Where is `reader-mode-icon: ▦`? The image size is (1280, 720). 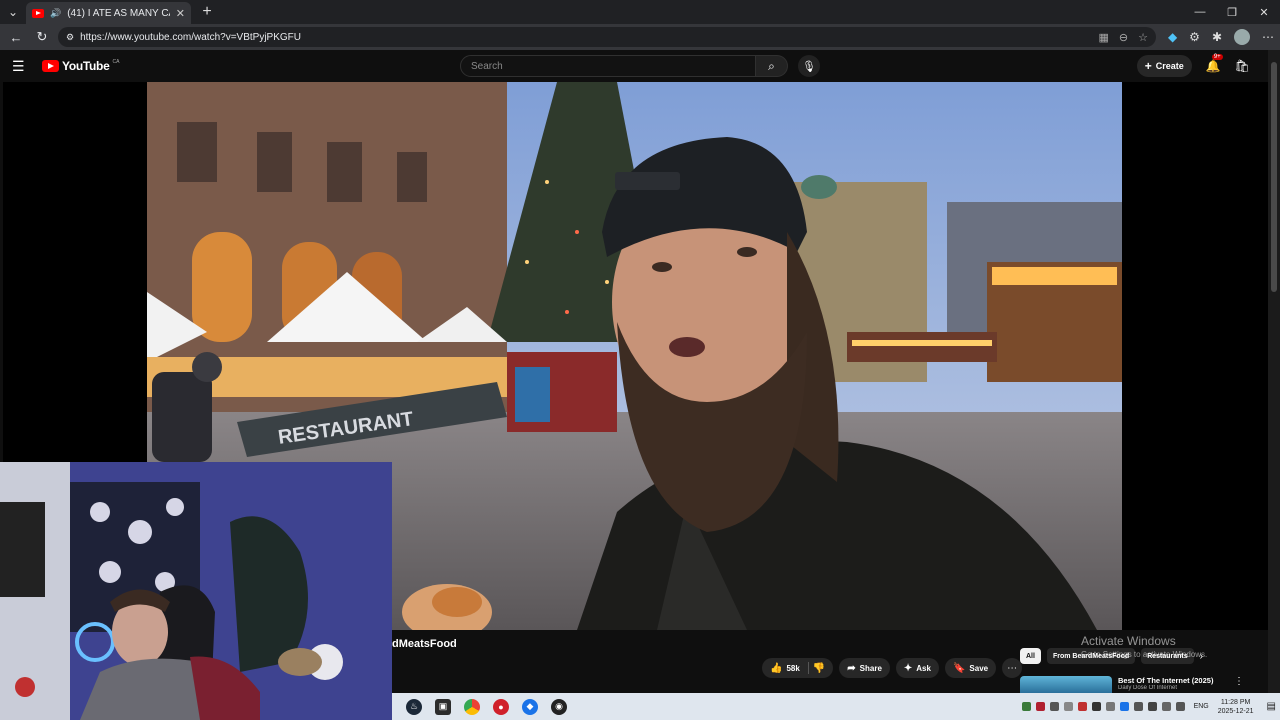
reader-mode-icon: ▦ is located at coordinates (1103, 37).